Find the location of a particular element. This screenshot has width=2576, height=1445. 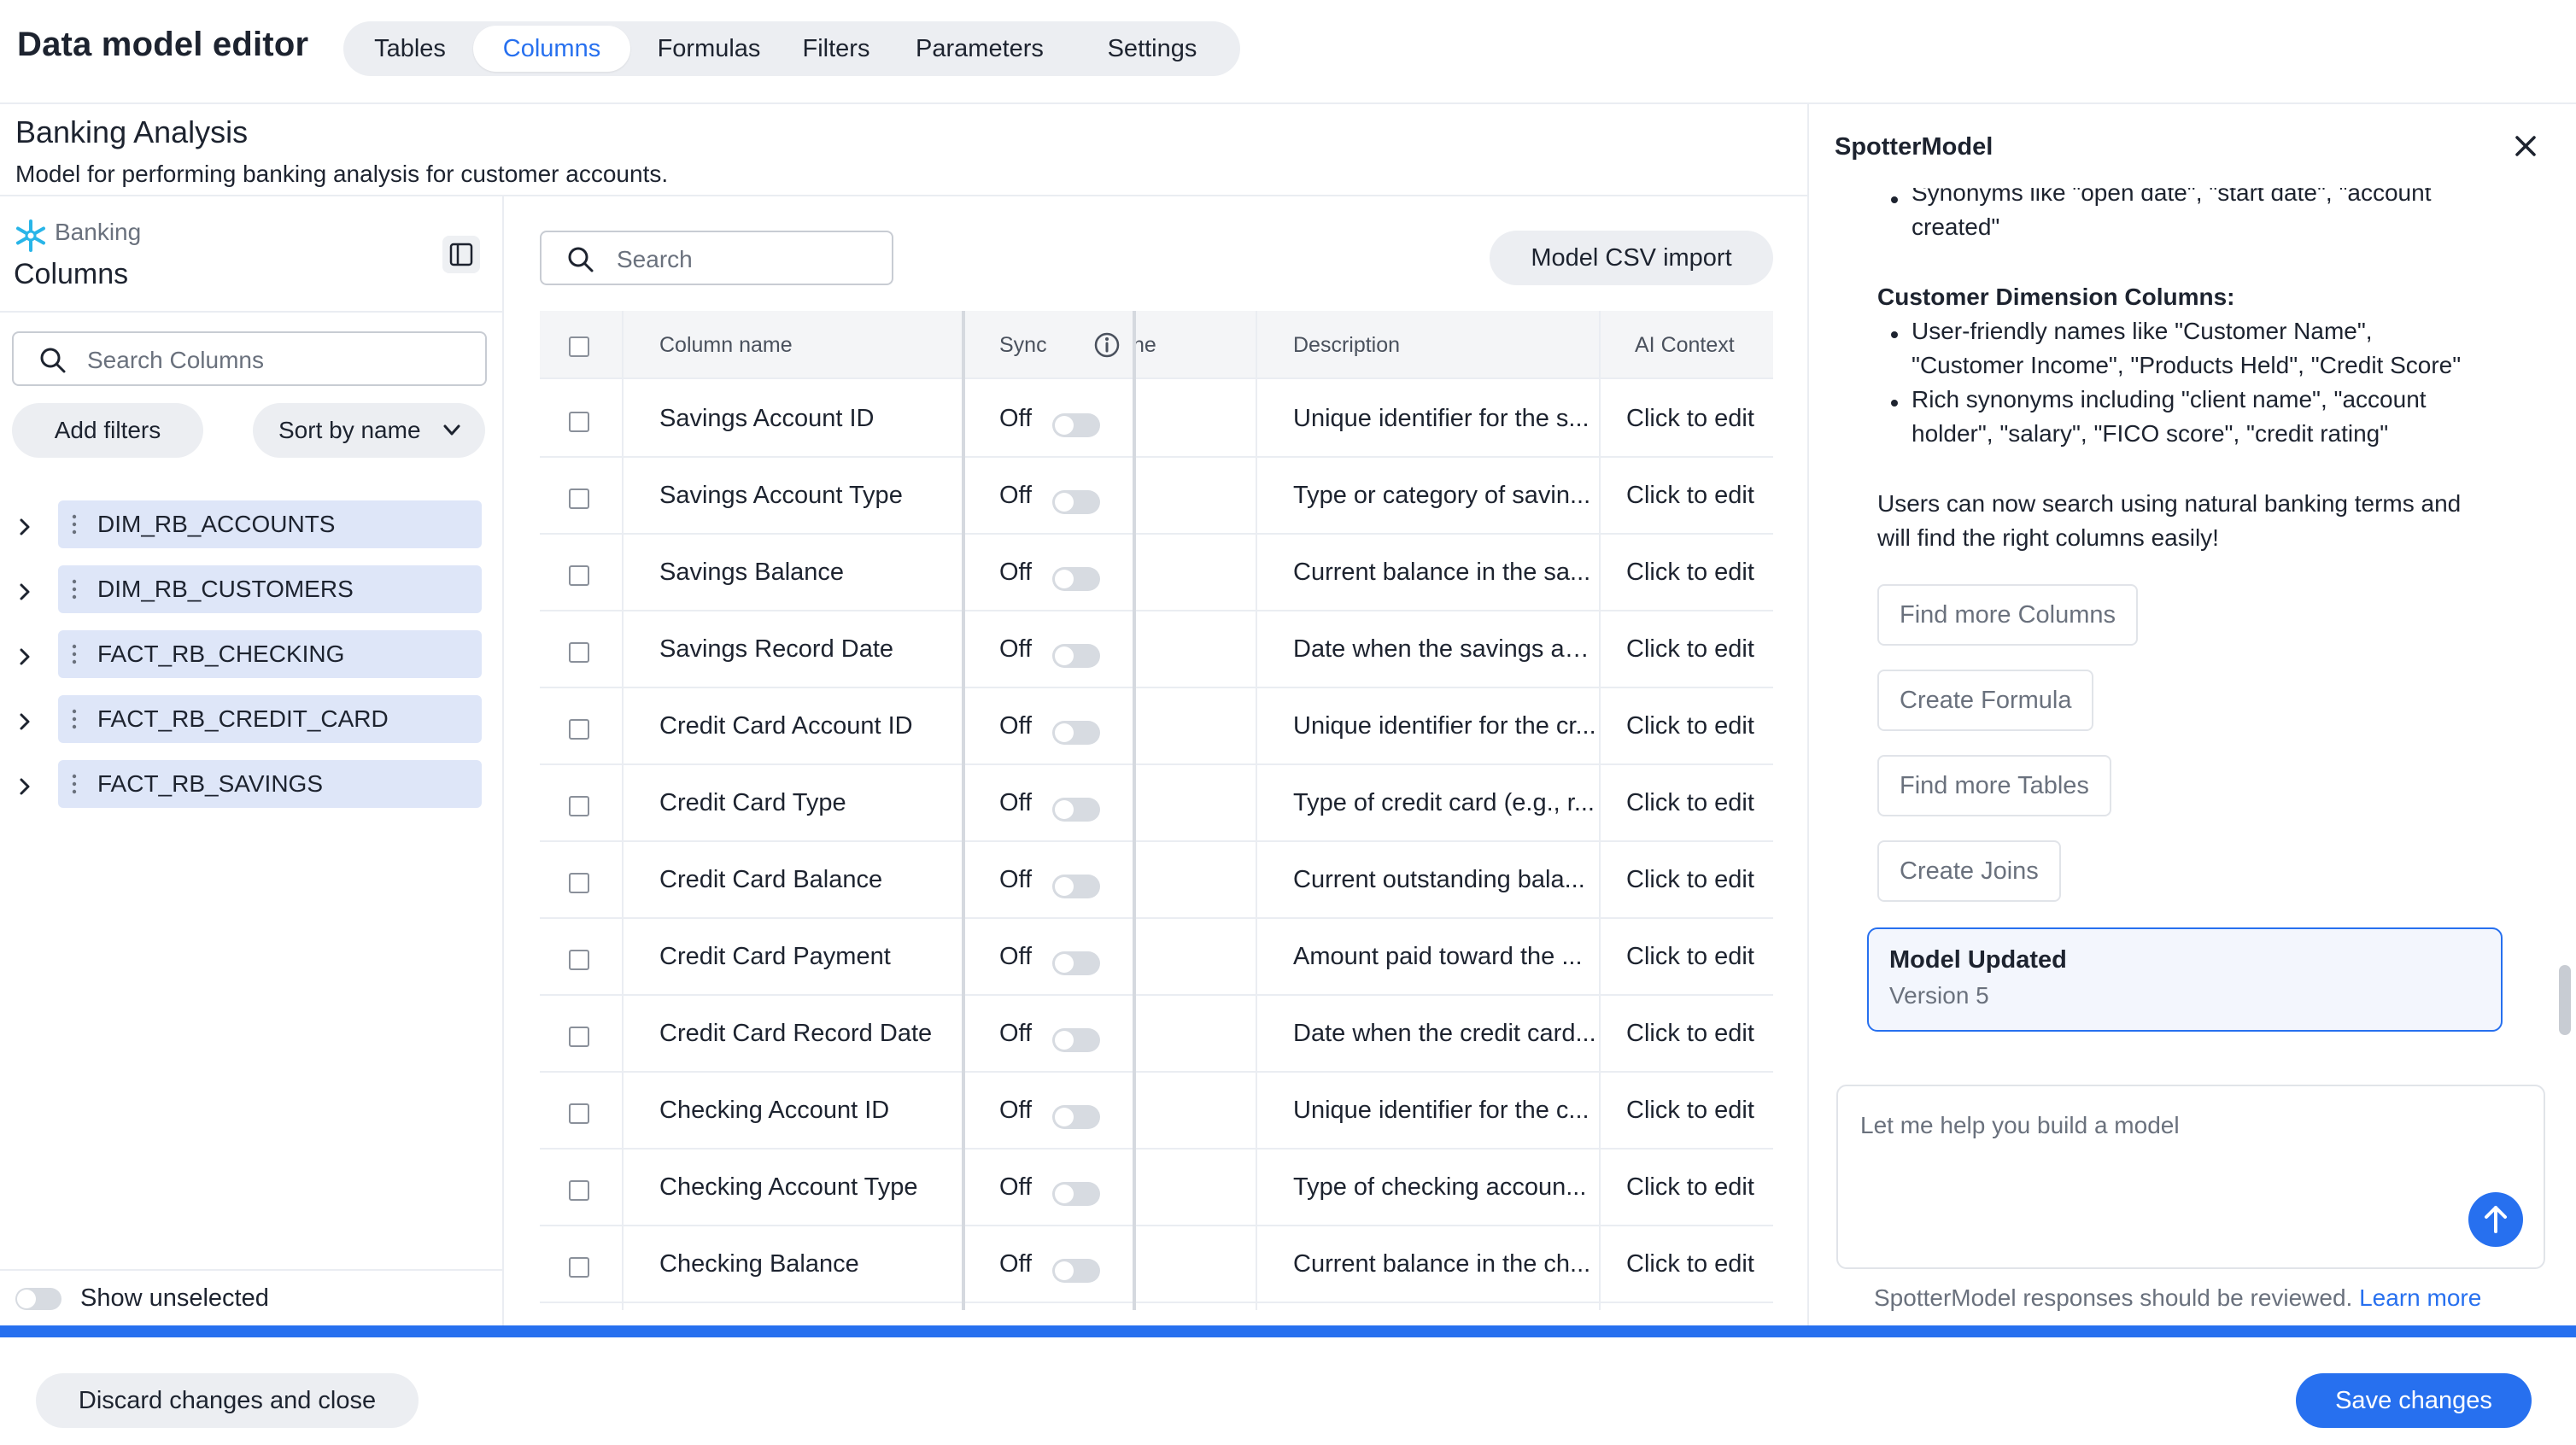

model-updated-card: Model Updated Version 5 is located at coordinates (2185, 979).